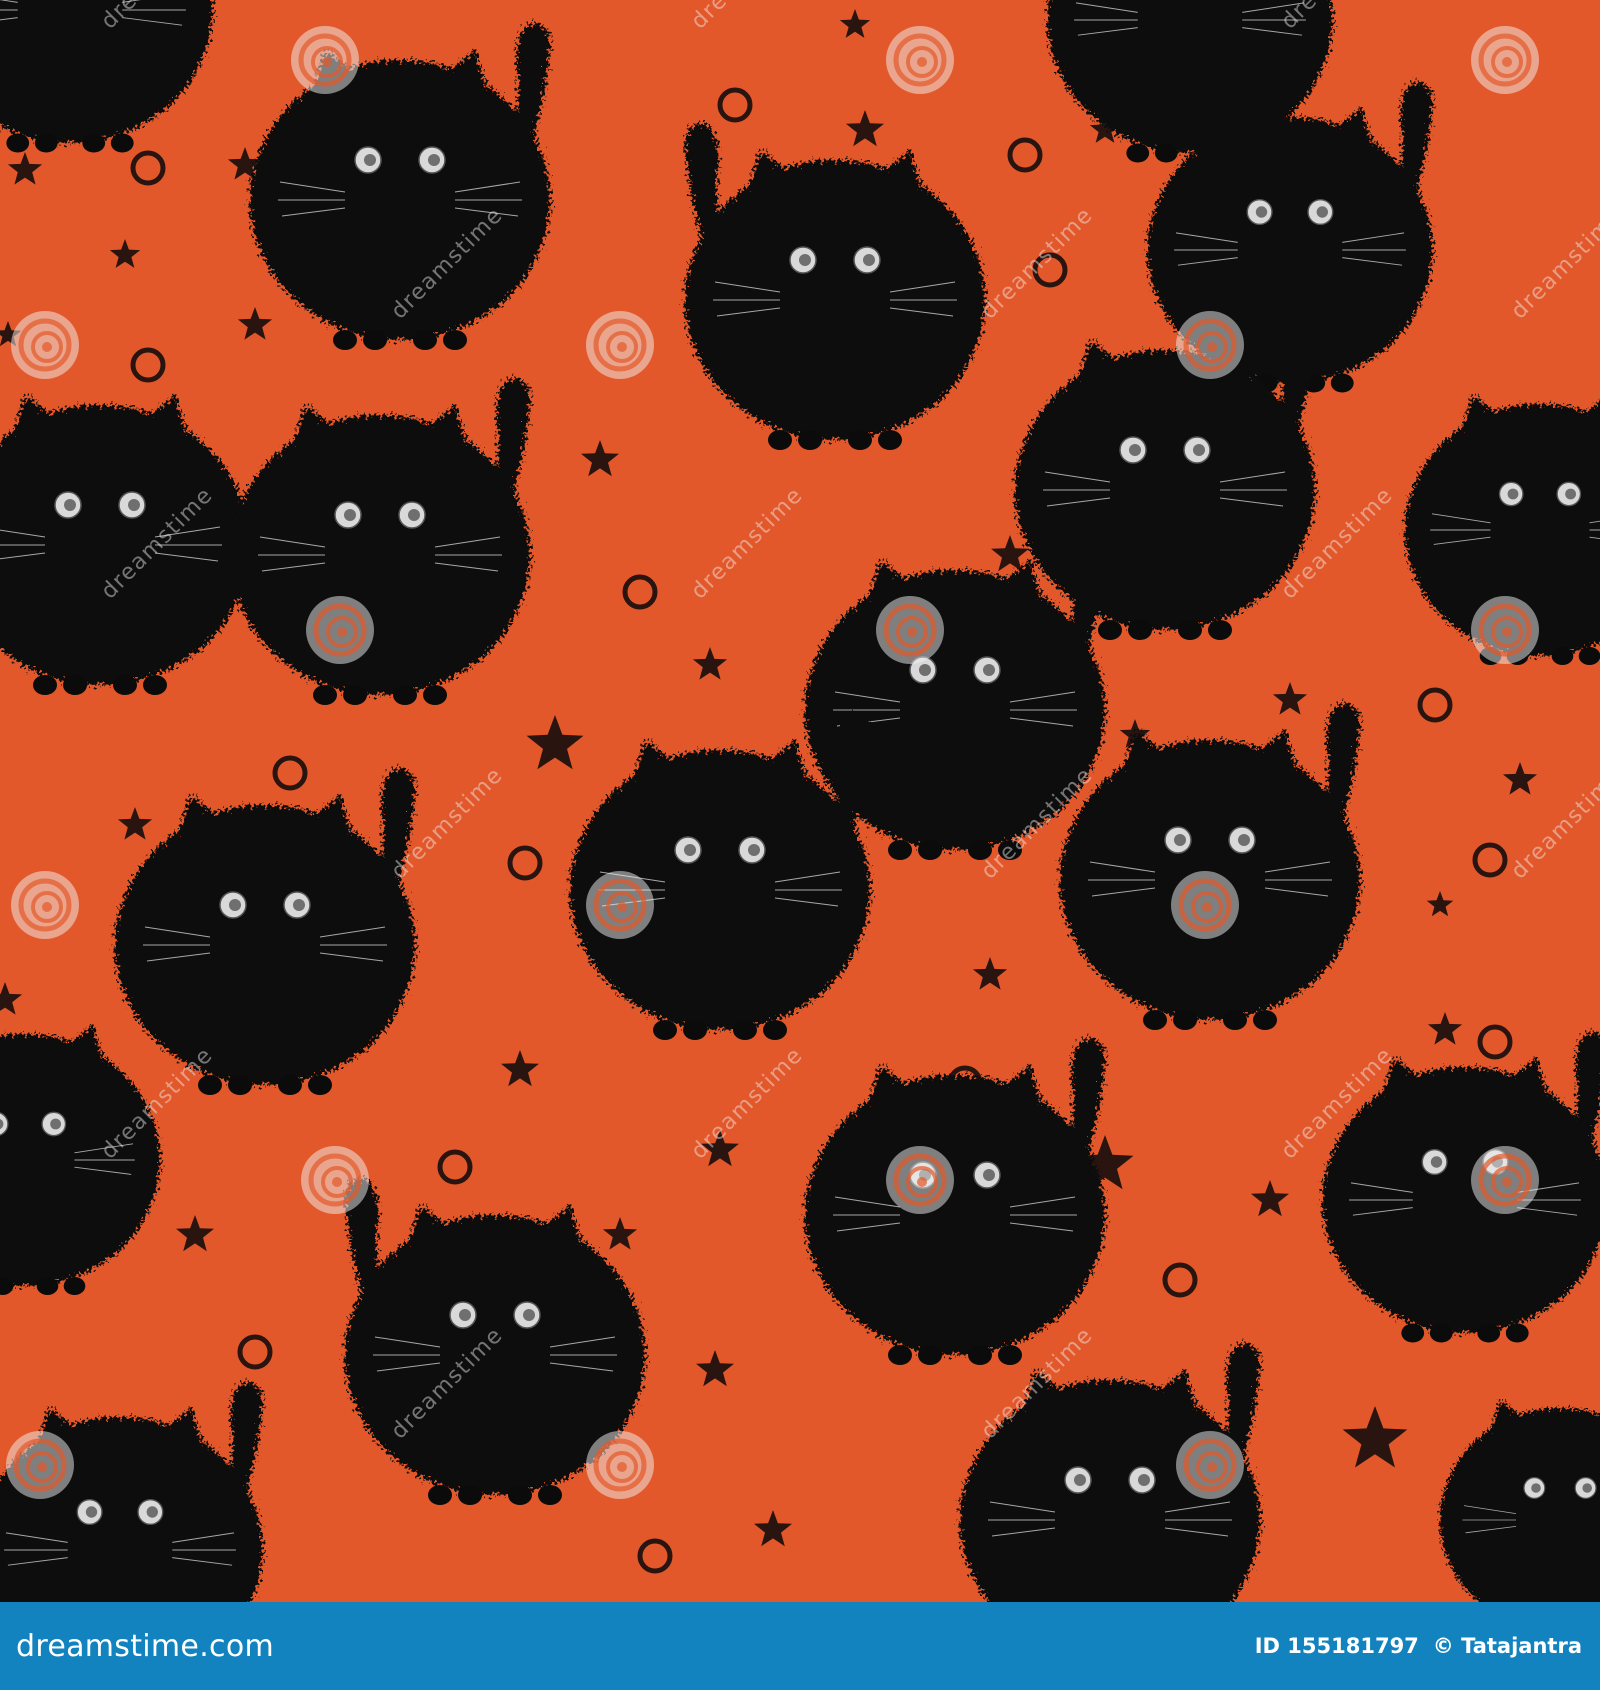 This screenshot has width=1600, height=1690. I want to click on author-credit: © Tatajantra, so click(1507, 1646).